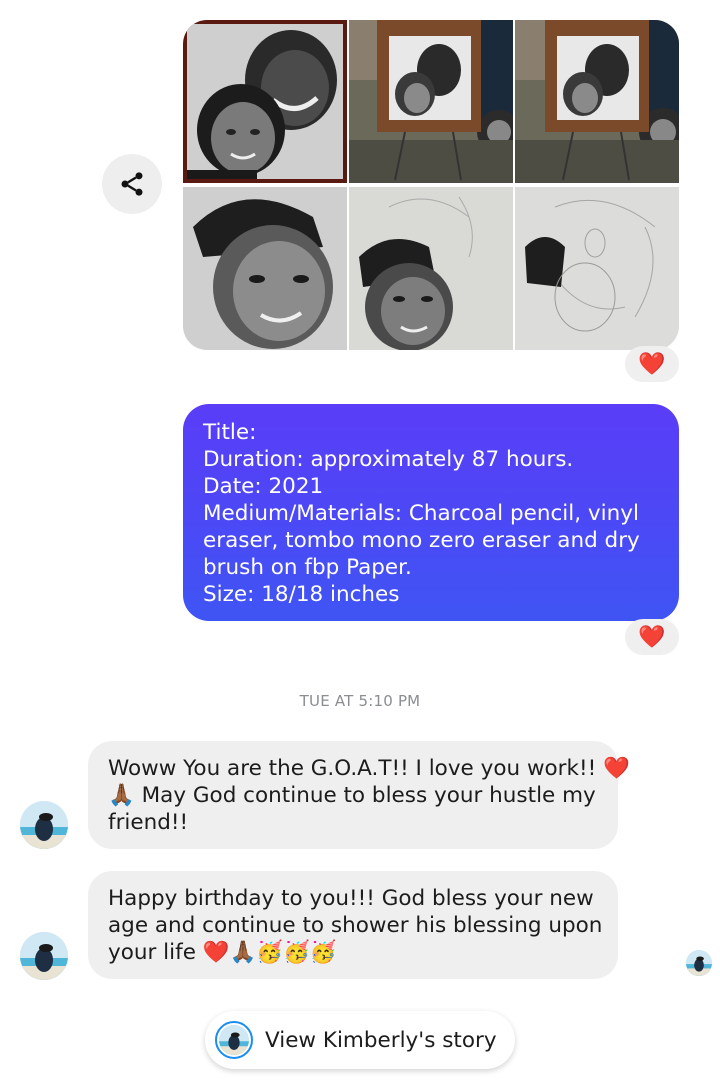 This screenshot has width=720, height=1089. I want to click on message-line: your life ❤️🙏🏾🥳🥳🥳, so click(222, 952).